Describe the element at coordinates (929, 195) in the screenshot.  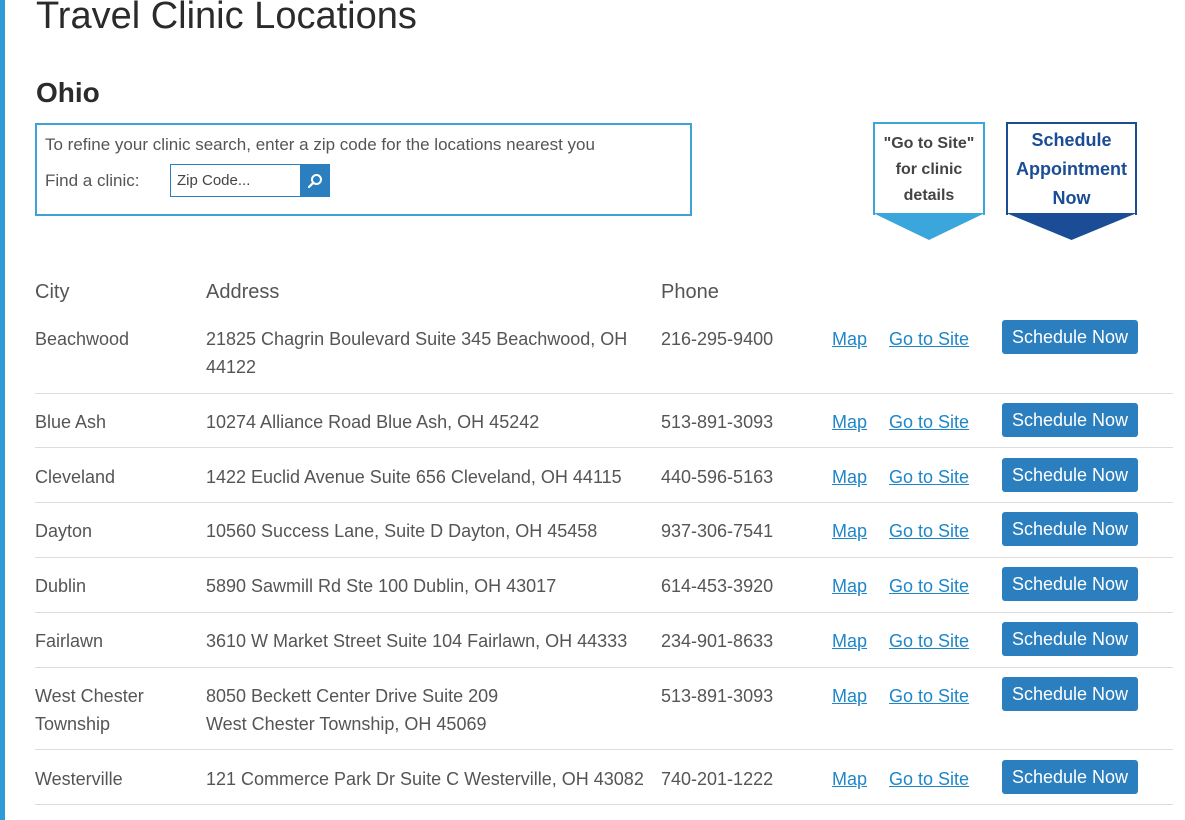
I see `legend-line: details` at that location.